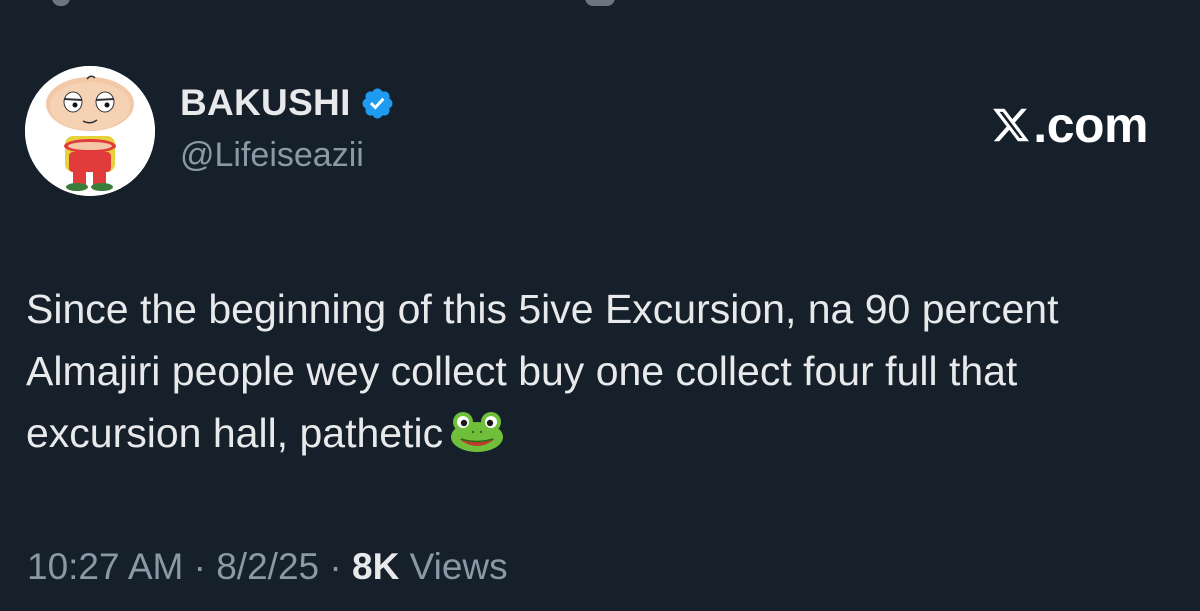  What do you see at coordinates (375, 567) in the screenshot?
I see `views-count: 8K` at bounding box center [375, 567].